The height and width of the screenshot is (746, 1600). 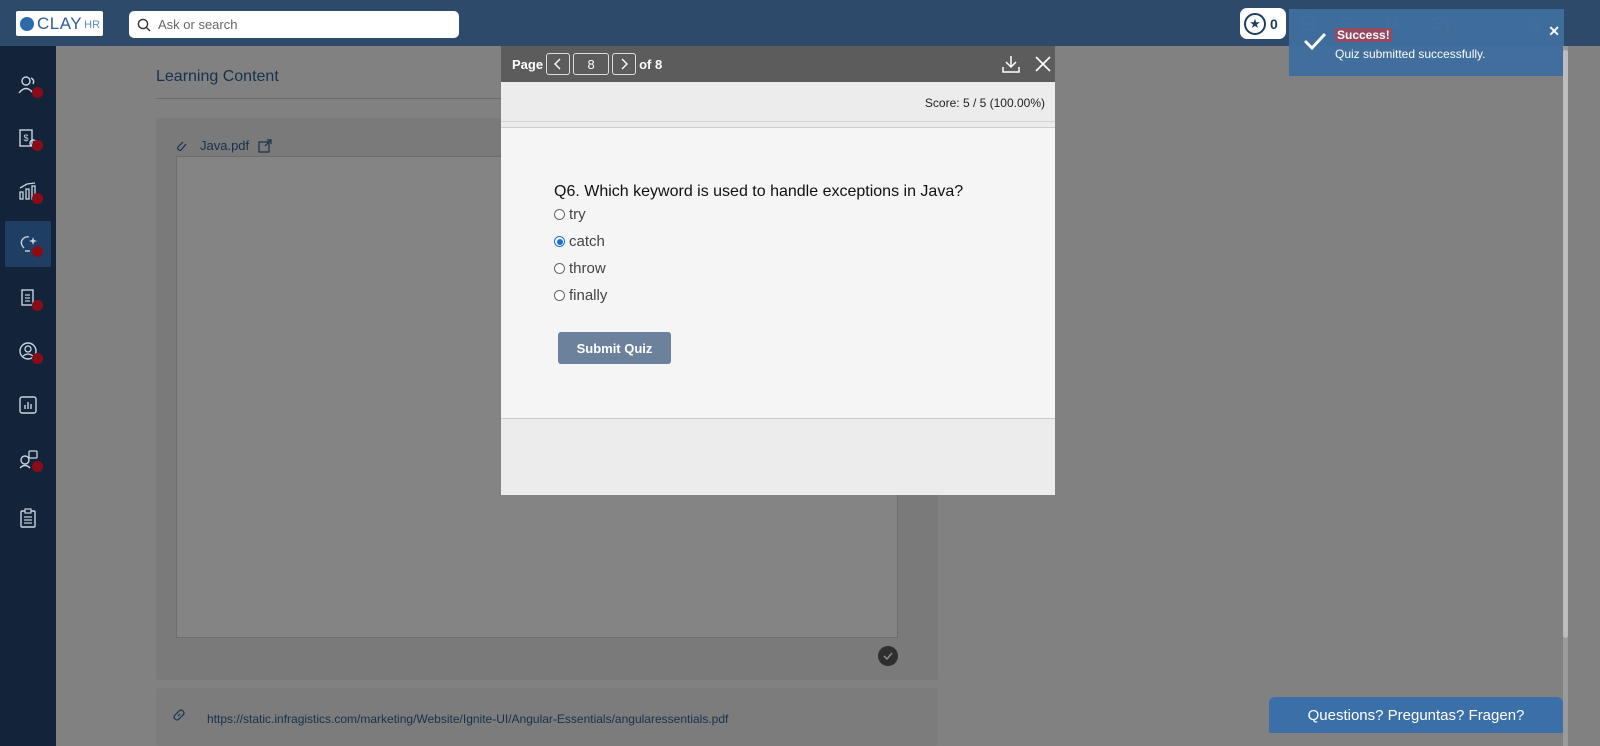 I want to click on option-finally: finally, so click(x=580, y=295).